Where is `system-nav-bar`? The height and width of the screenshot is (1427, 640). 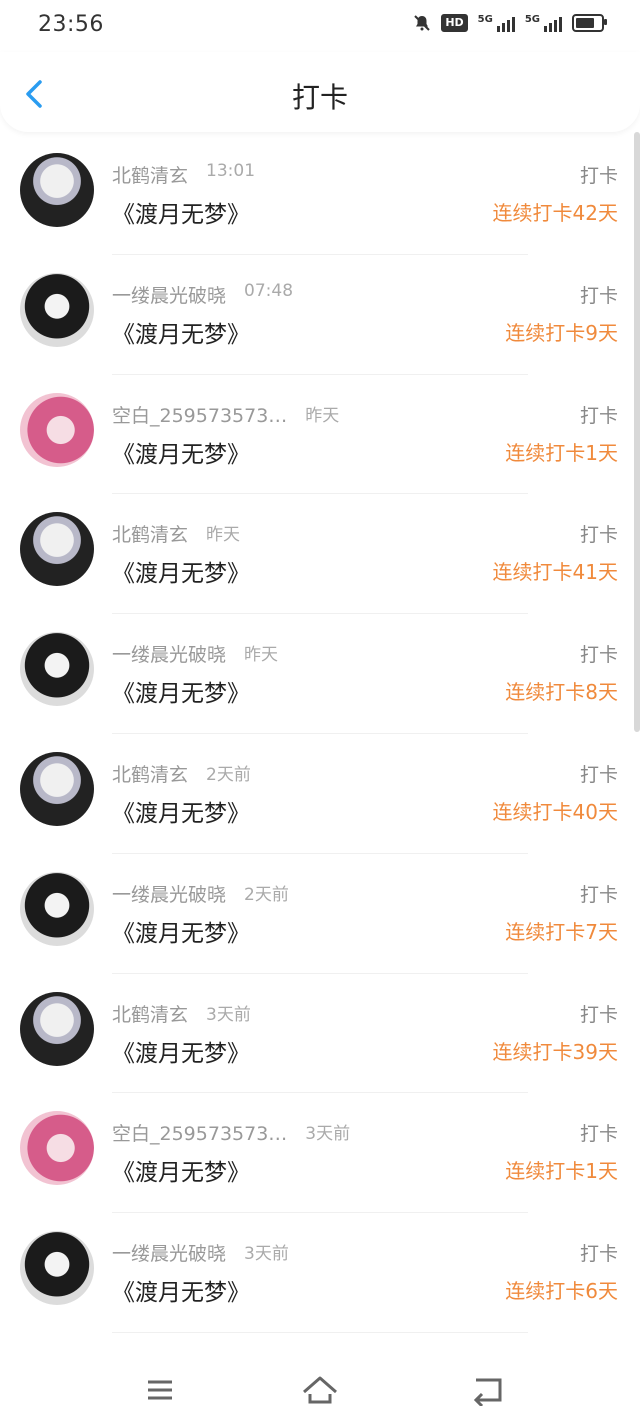 system-nav-bar is located at coordinates (320, 1388).